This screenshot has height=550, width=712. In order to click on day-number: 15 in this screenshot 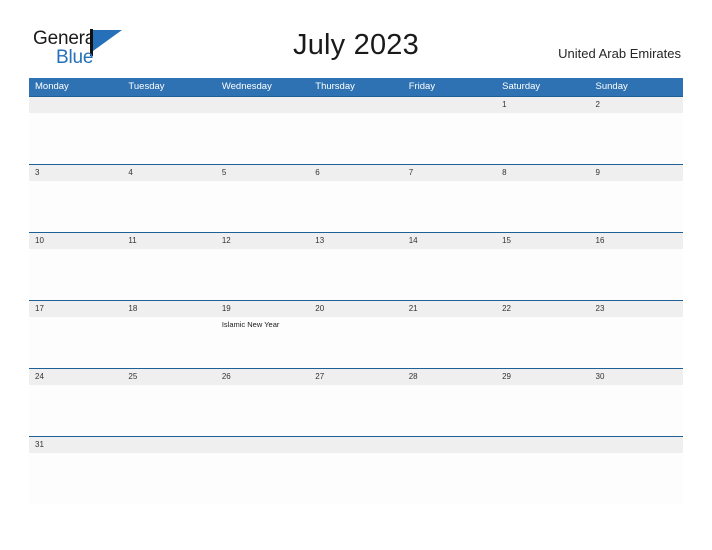, I will do `click(542, 241)`.